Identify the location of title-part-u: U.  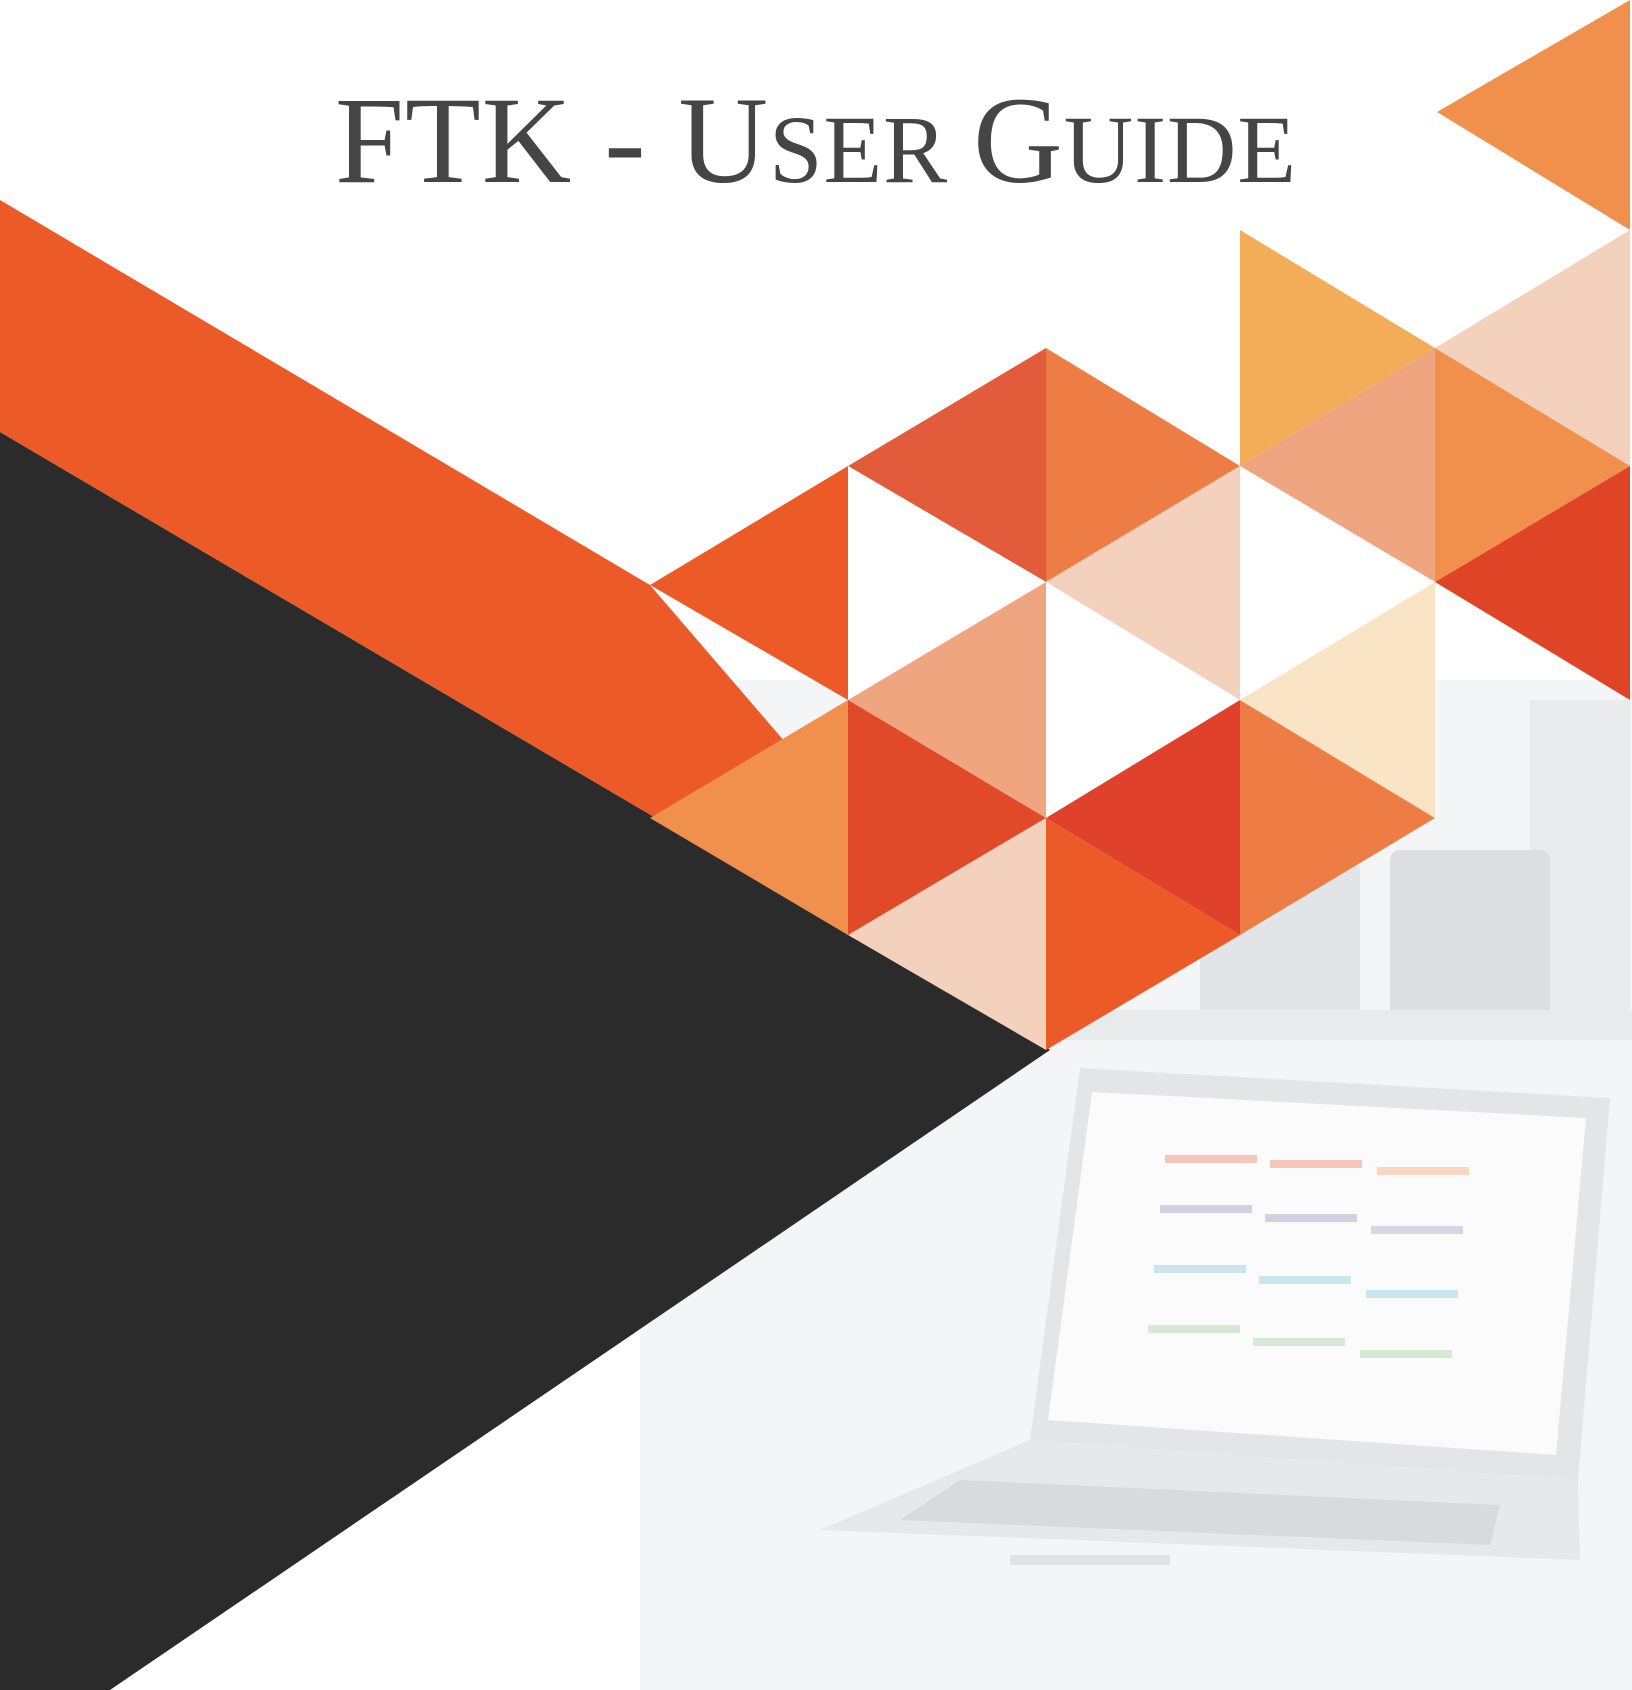
(724, 140).